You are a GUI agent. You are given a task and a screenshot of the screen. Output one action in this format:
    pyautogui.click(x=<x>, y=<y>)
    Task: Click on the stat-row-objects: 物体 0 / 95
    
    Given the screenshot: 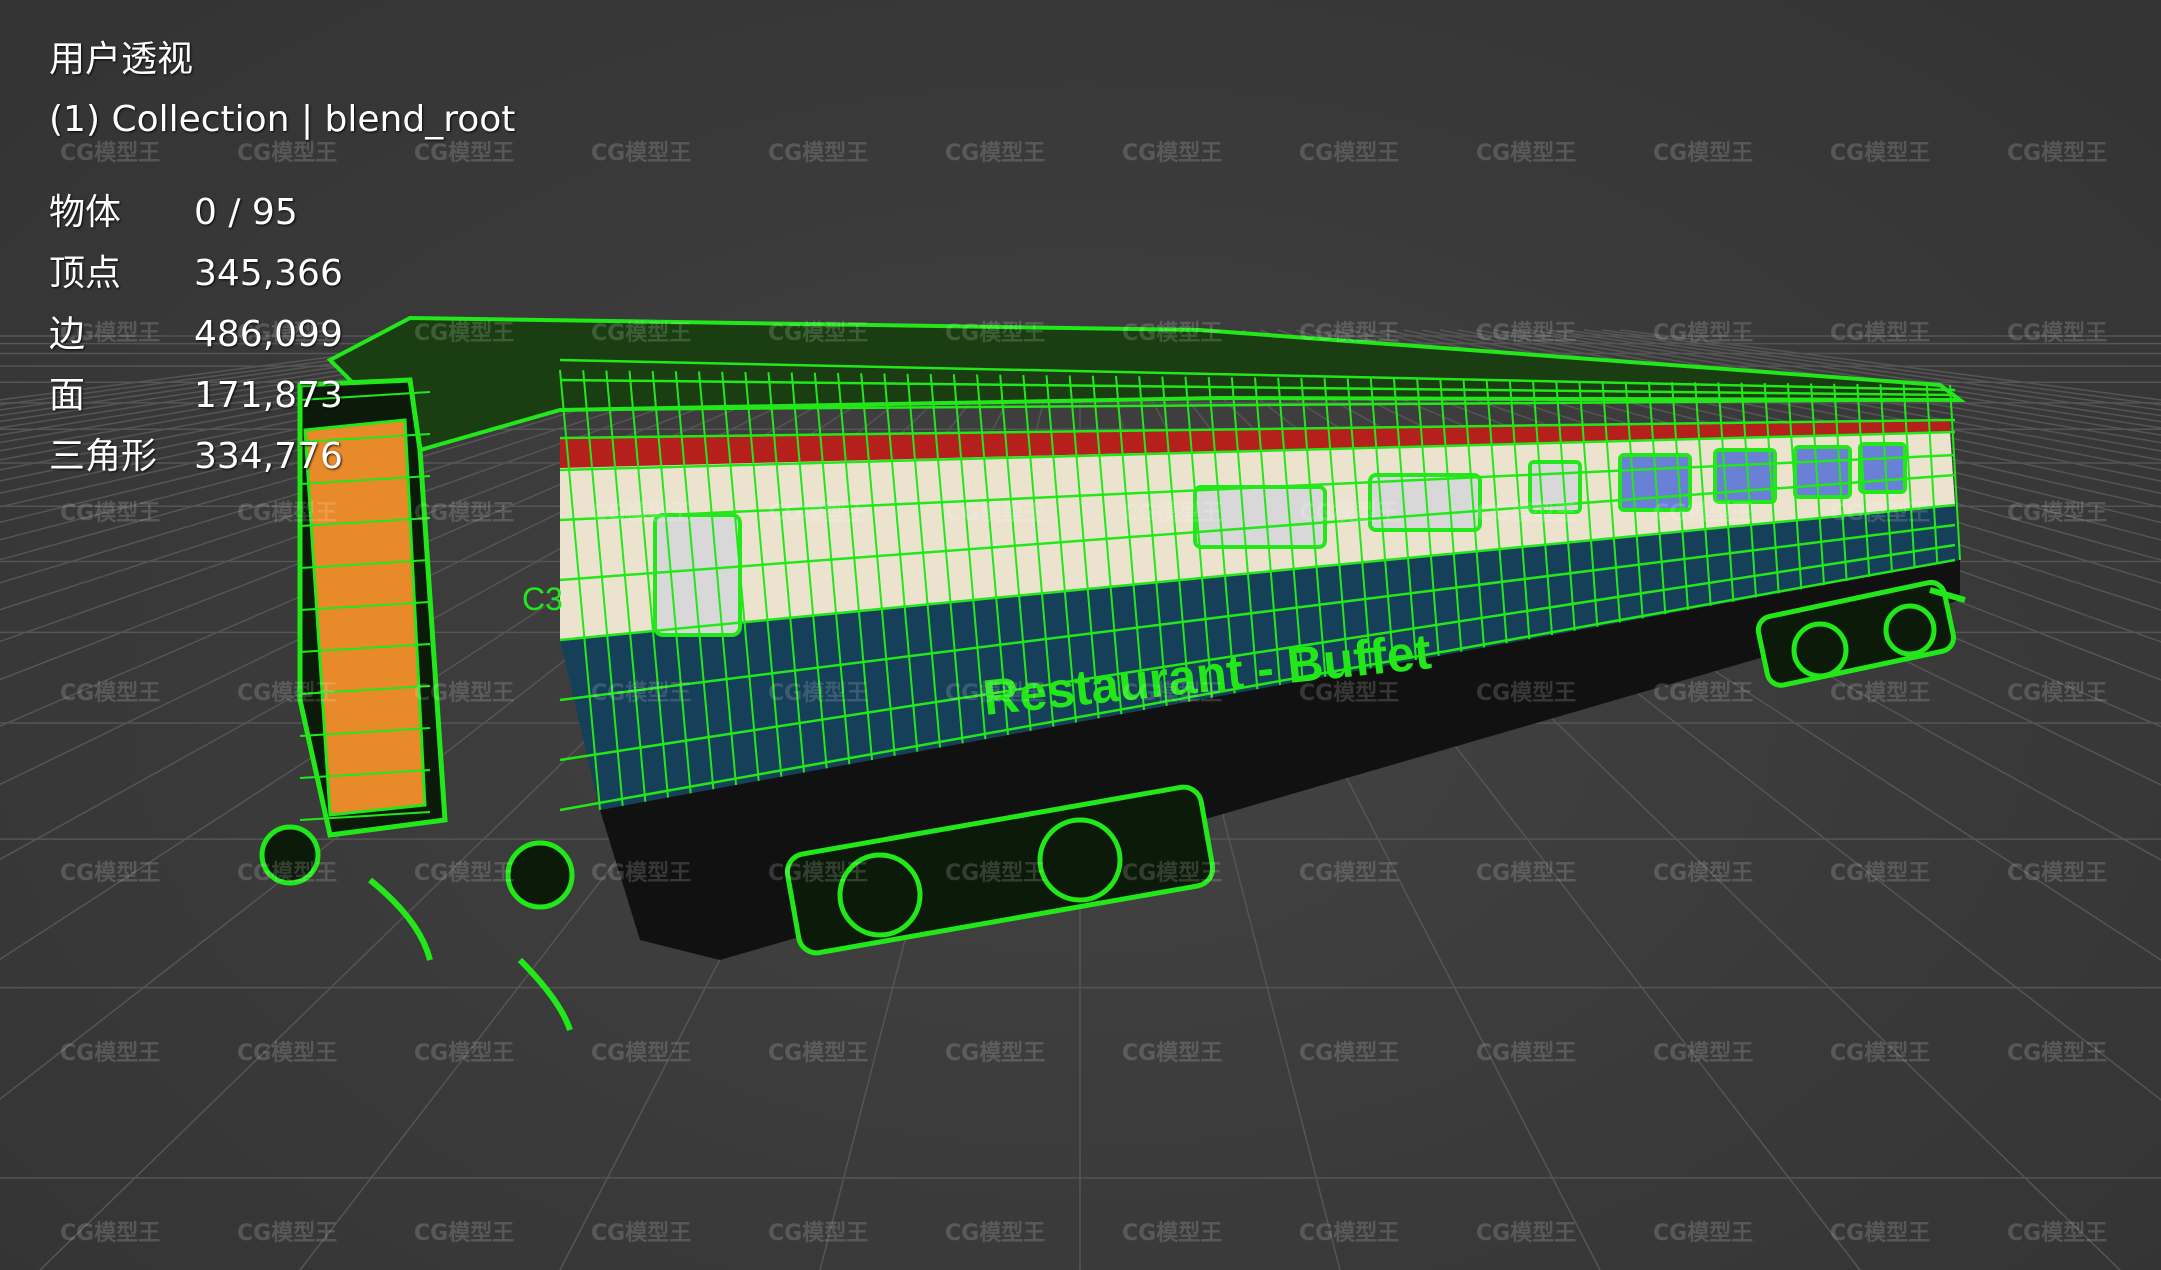 What is the action you would take?
    pyautogui.click(x=282, y=212)
    